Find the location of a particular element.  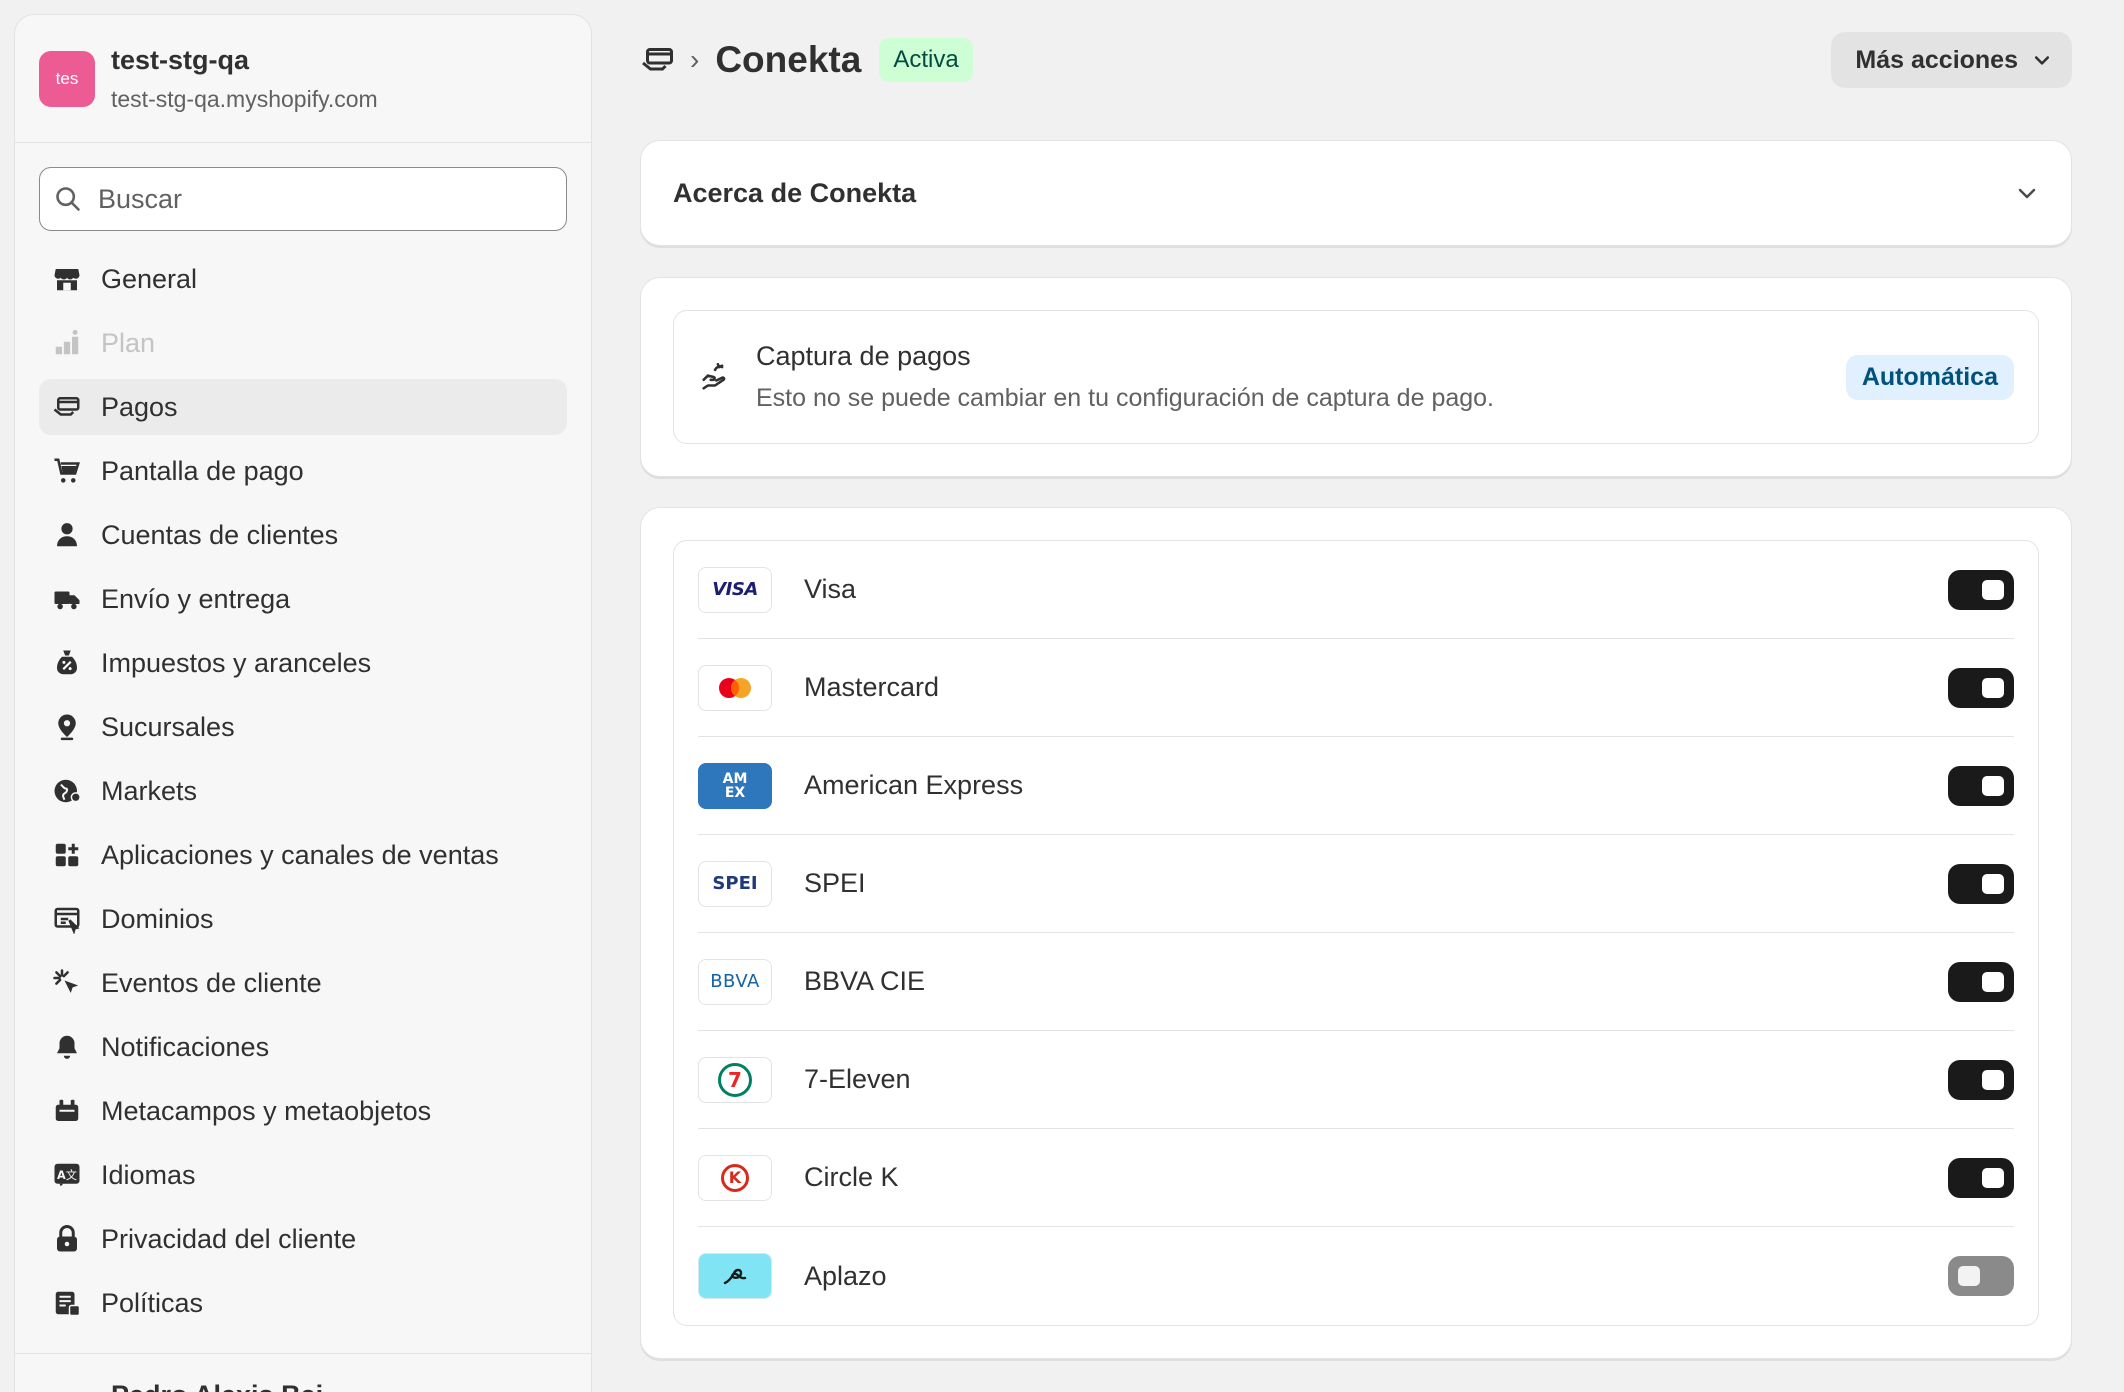

sidebar-item-privacy: Privacidad del cliente is located at coordinates (303, 1239).